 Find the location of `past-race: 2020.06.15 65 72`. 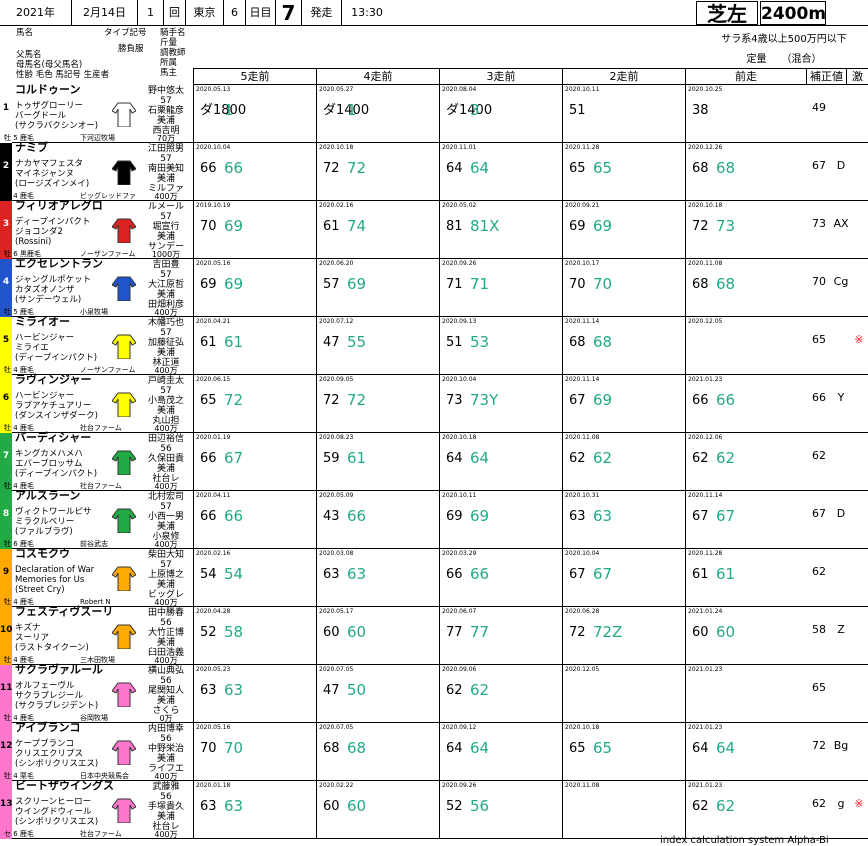

past-race: 2020.06.15 65 72 is located at coordinates (254, 403).